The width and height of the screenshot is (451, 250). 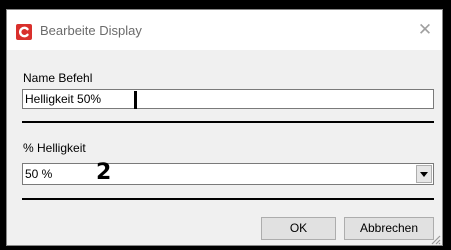 I want to click on app-logo-icon, so click(x=24, y=32).